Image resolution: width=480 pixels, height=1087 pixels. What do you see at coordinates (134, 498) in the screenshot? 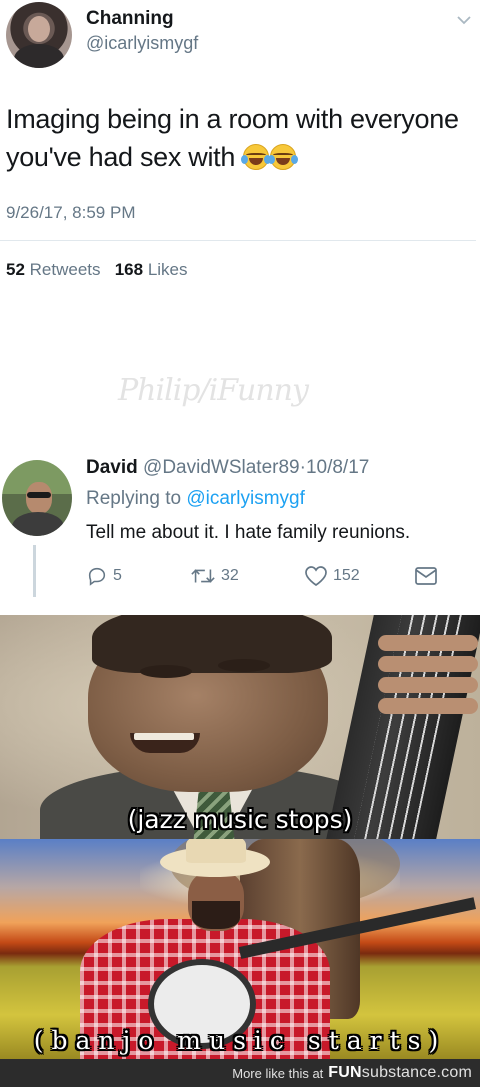
I see `replying-label: Replying to` at bounding box center [134, 498].